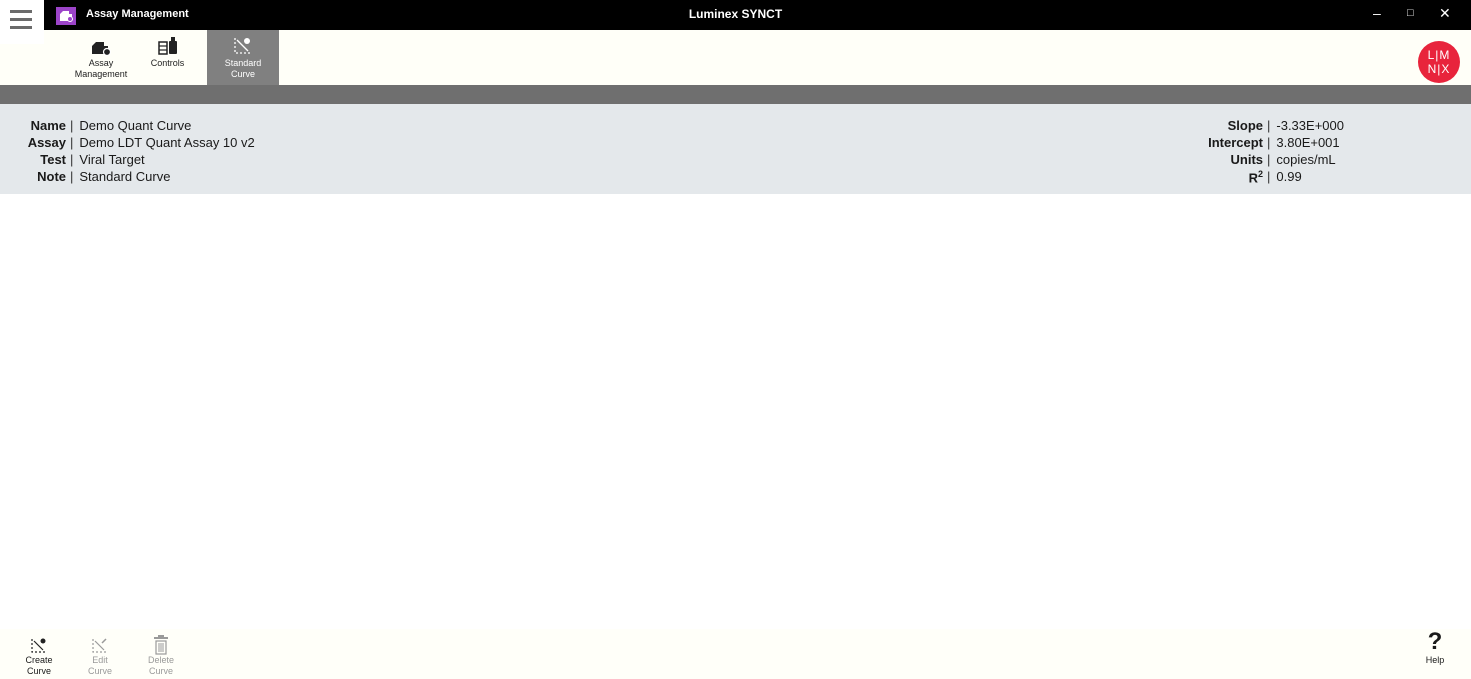 The image size is (1471, 679). I want to click on r2-sep: |, so click(1269, 176).